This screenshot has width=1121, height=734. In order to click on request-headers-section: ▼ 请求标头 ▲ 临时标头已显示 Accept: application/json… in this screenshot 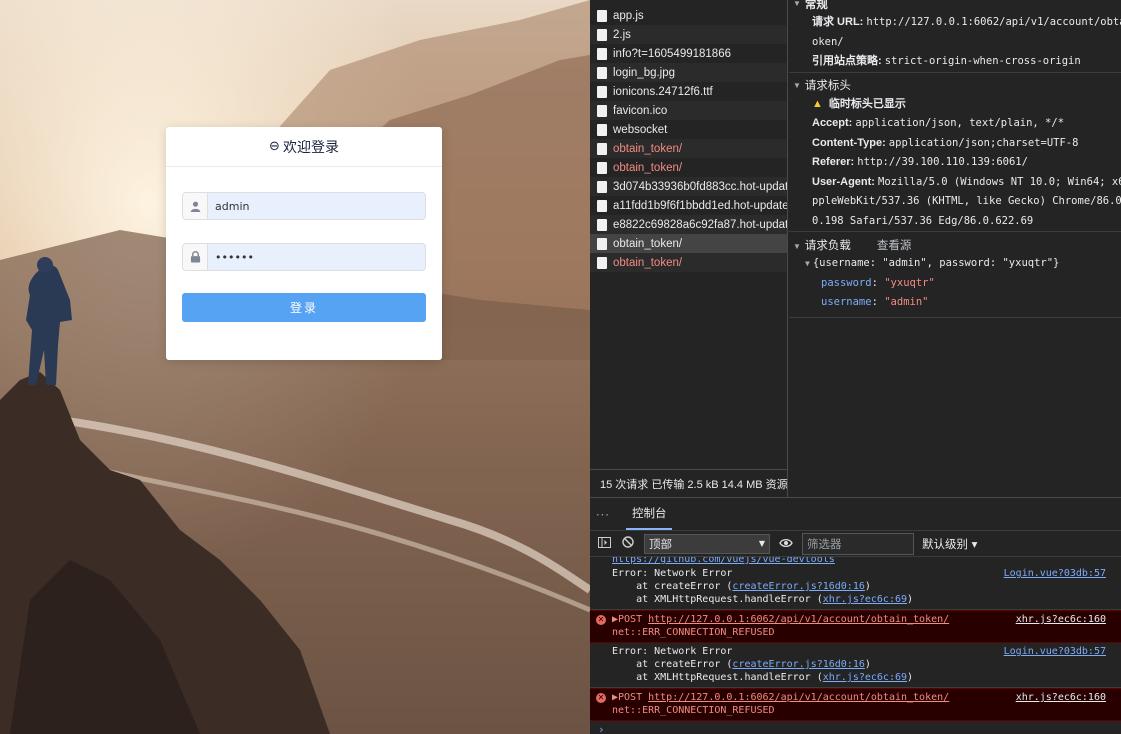, I will do `click(955, 152)`.